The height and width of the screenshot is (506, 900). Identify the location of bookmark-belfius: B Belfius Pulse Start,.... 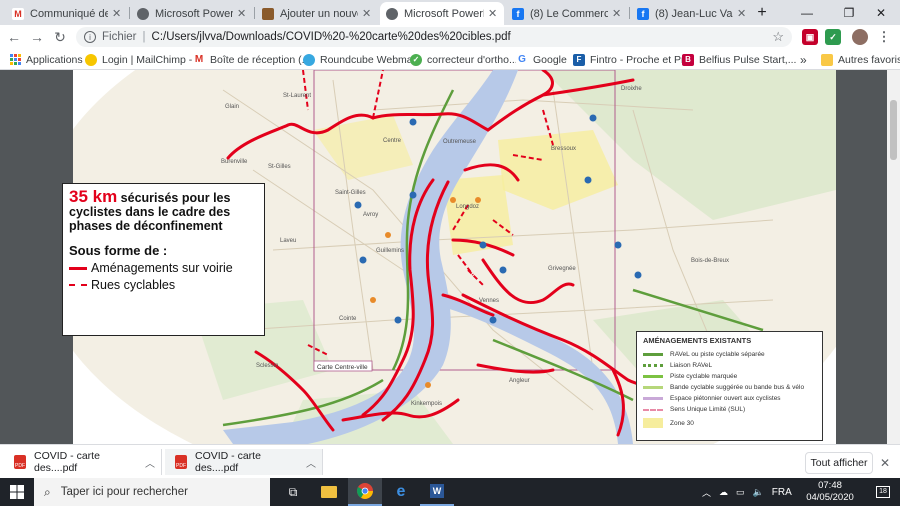
(739, 59).